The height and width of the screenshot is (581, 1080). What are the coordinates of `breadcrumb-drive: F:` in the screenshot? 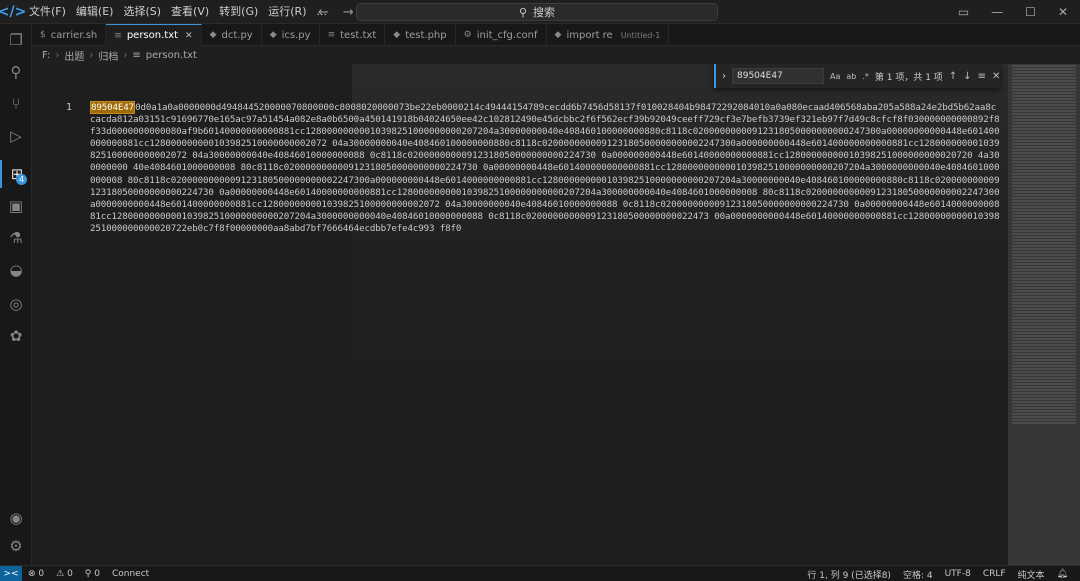 It's located at (46, 55).